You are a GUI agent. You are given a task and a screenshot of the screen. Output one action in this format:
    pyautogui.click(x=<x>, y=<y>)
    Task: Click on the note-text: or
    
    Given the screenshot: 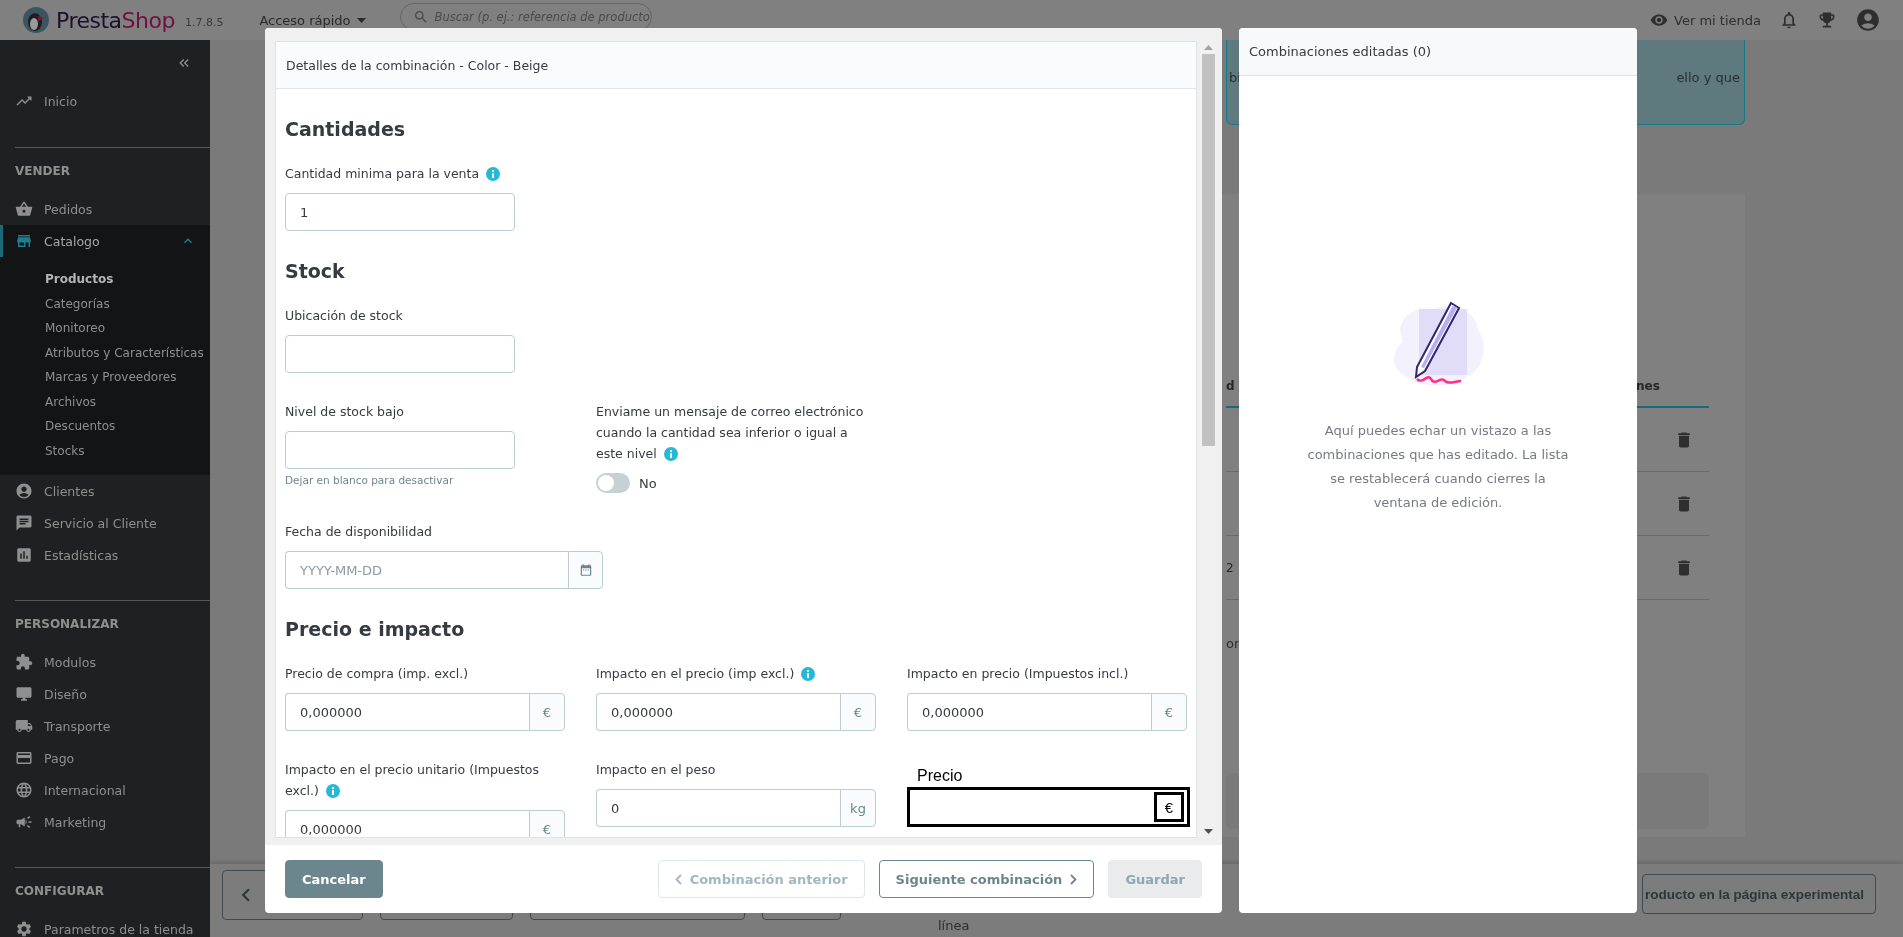 What is the action you would take?
    pyautogui.click(x=1233, y=643)
    